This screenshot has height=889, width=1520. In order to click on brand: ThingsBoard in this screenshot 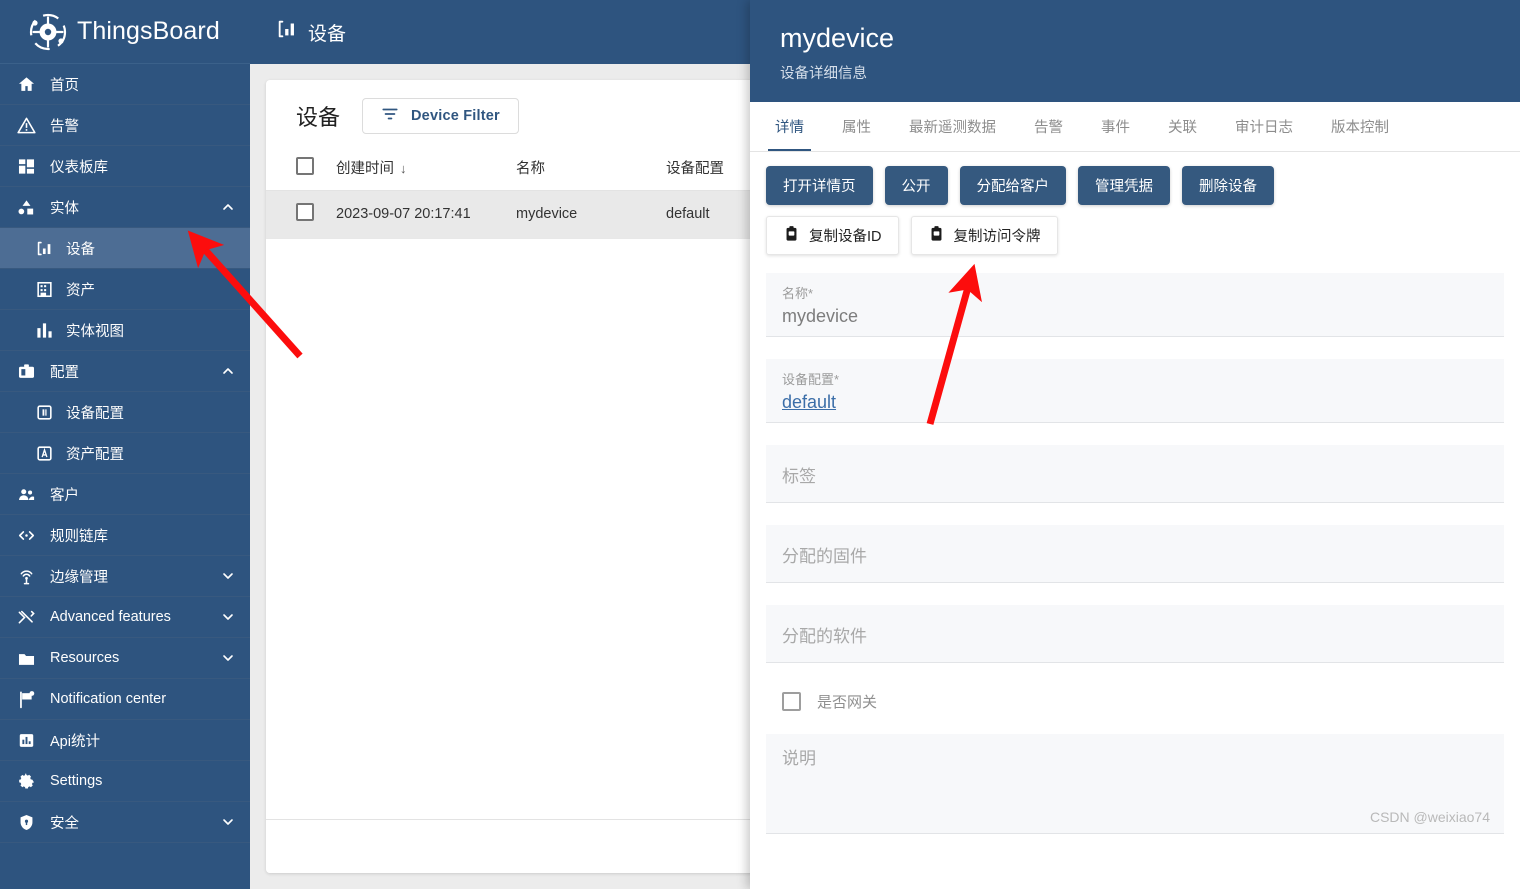, I will do `click(125, 32)`.